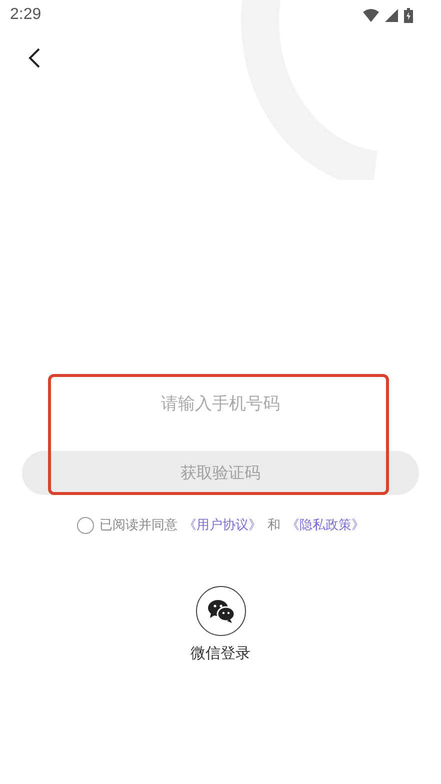 Image resolution: width=441 pixels, height=784 pixels. What do you see at coordinates (325, 525) in the screenshot?
I see `privacy-policy-link: 《隐私政策》` at bounding box center [325, 525].